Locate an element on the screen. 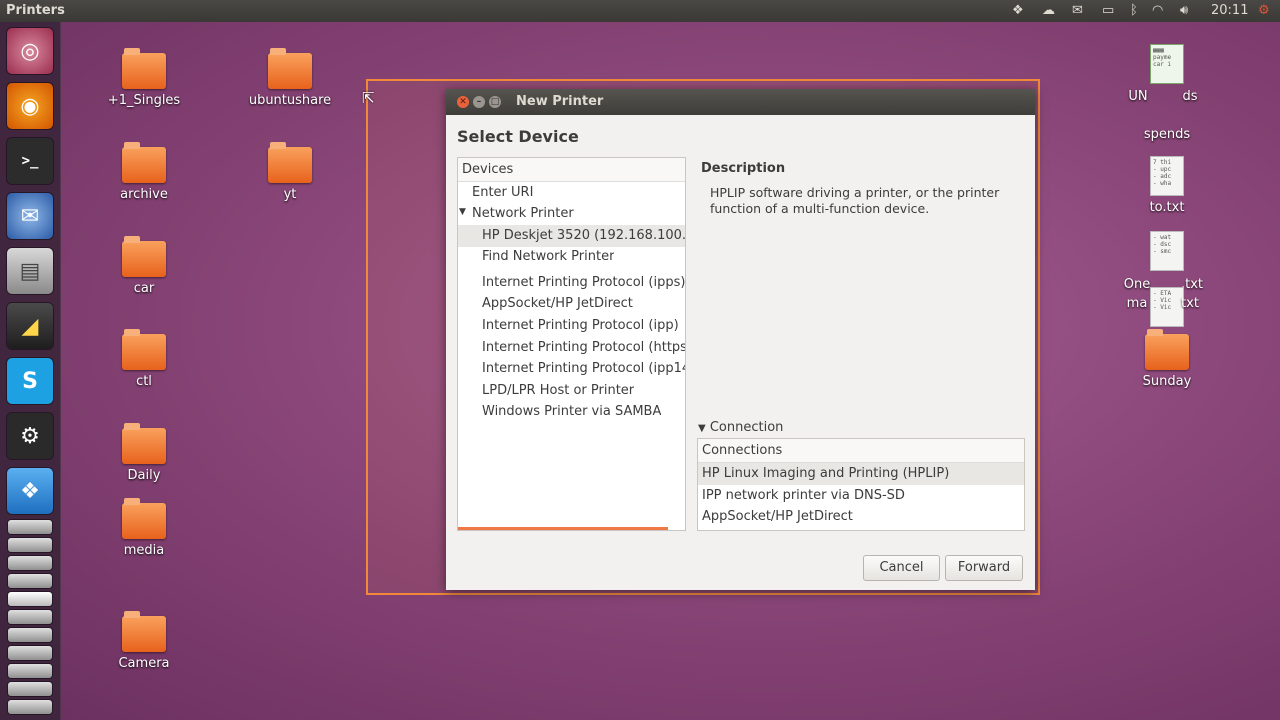 This screenshot has height=720, width=1280. desktop-folder: media is located at coordinates (144, 528).